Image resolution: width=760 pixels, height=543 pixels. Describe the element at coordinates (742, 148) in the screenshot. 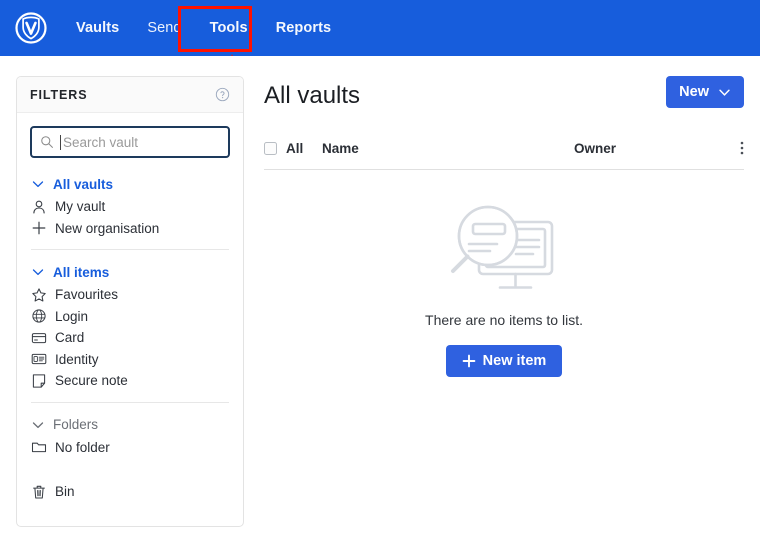

I see `vertical-dots-icon` at that location.